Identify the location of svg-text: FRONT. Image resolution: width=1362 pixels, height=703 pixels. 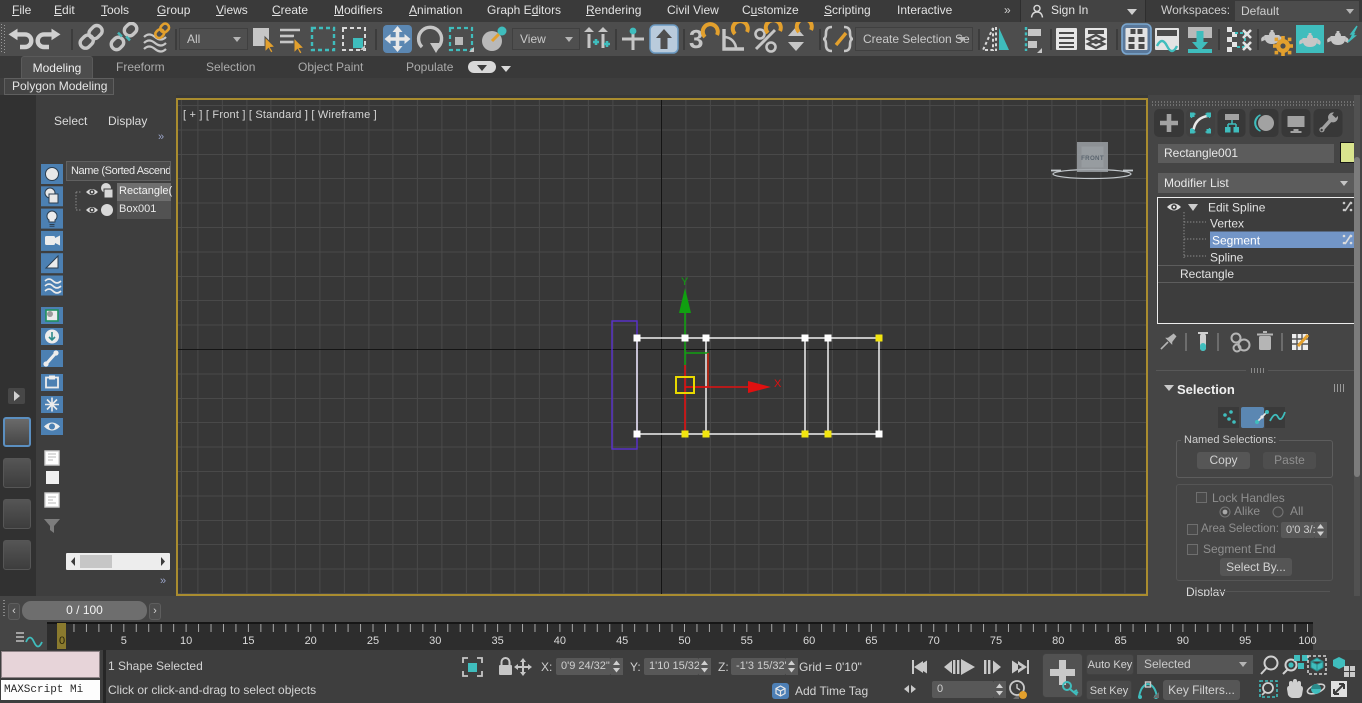
(1092, 158).